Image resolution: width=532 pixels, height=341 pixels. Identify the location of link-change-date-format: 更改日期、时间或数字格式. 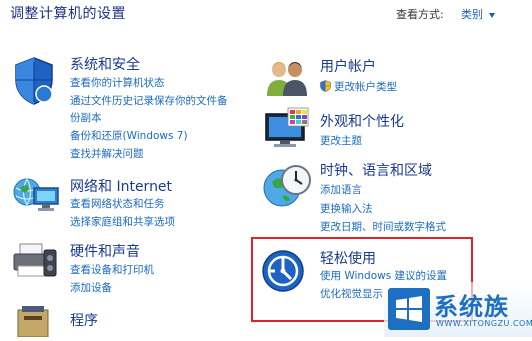
(383, 226).